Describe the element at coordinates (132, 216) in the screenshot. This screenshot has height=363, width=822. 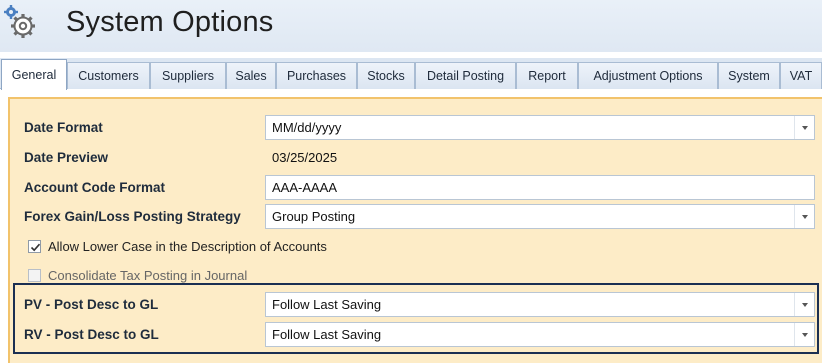
I see `forex-strategy-label: Forex Gain/Loss Posting Strategy` at that location.